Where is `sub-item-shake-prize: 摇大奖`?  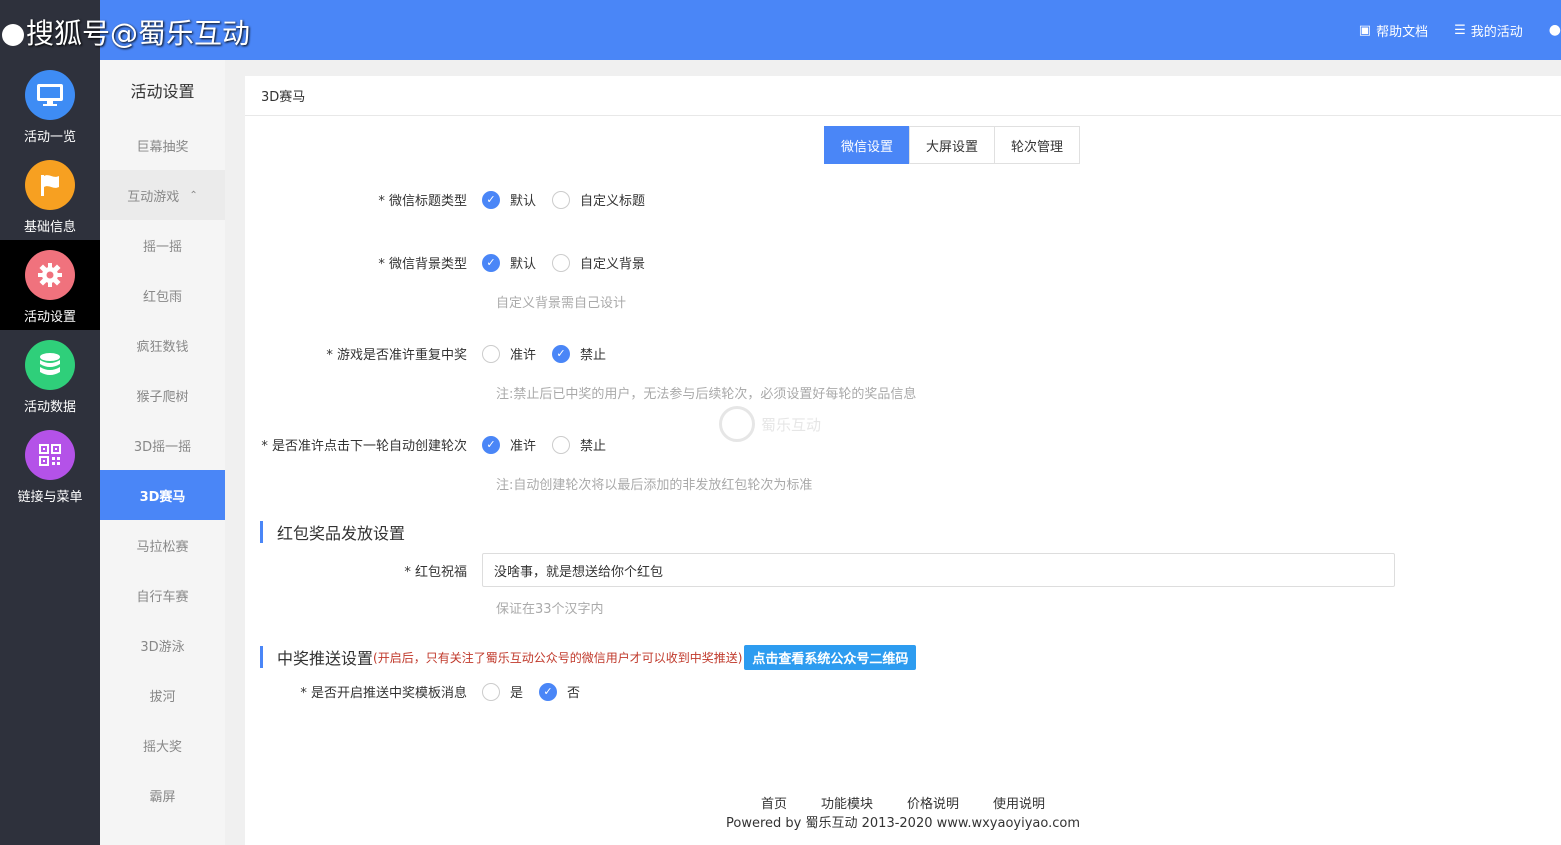
sub-item-shake-prize: 摇大奖 is located at coordinates (162, 745).